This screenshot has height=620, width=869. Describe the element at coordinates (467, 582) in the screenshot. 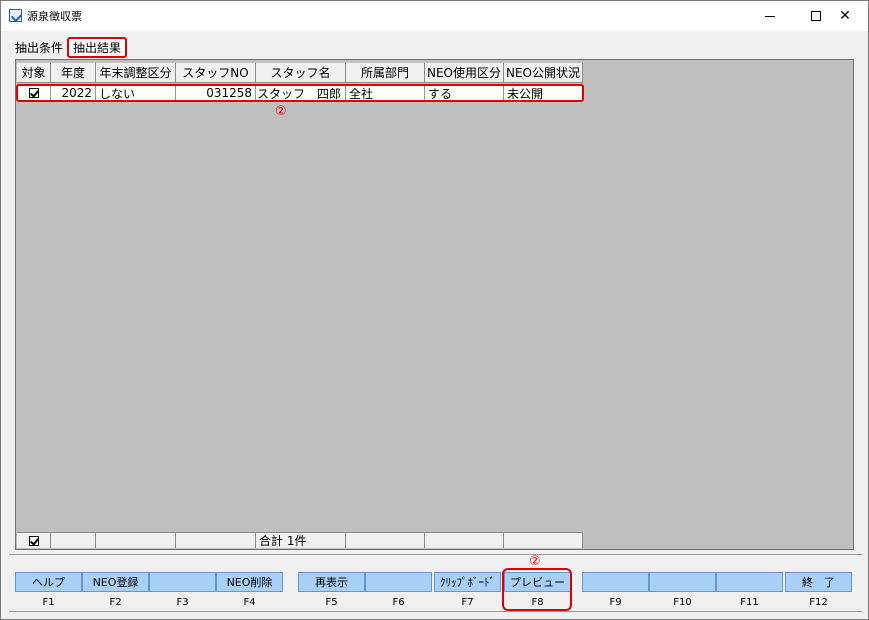

I see `clipboard-button: ｸﾘｯﾌﾟﾎﾞｰﾄﾞ` at that location.